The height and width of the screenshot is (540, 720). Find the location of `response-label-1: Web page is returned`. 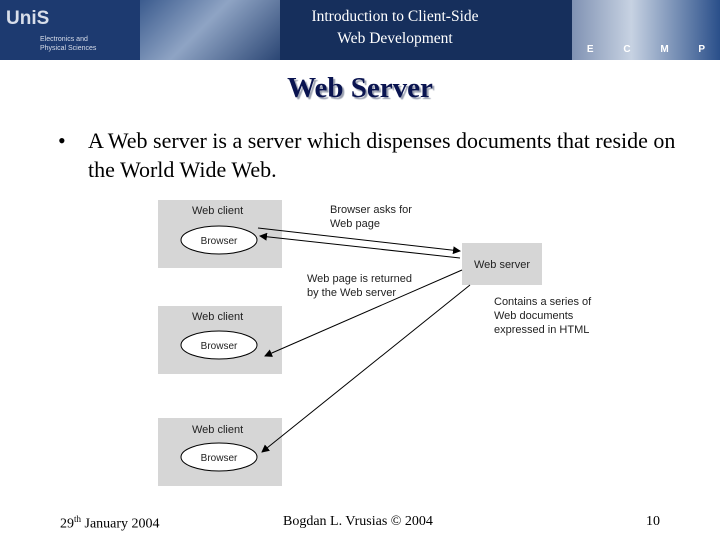

response-label-1: Web page is returned is located at coordinates (359, 279).